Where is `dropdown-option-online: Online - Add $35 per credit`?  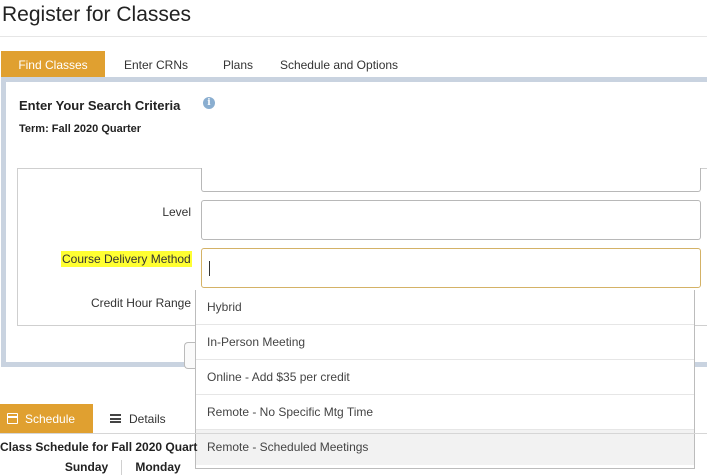
dropdown-option-online: Online - Add $35 per credit is located at coordinates (445, 377).